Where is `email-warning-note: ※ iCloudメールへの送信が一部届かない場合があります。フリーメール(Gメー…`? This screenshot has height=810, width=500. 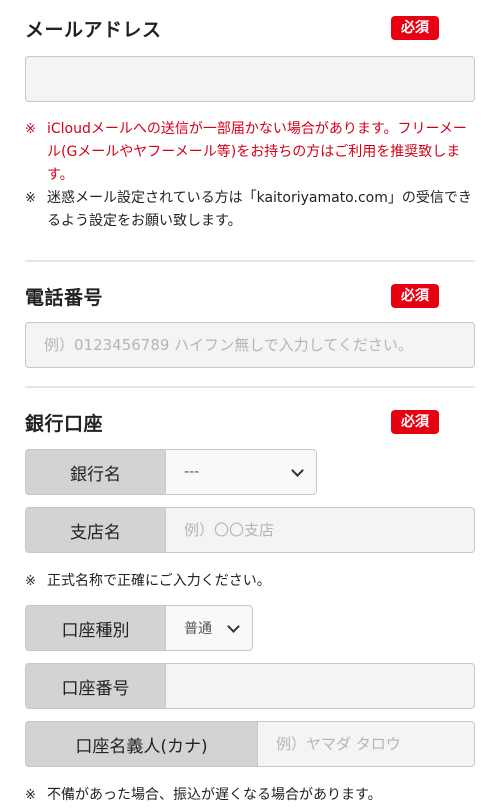 email-warning-note: ※ iCloudメールへの送信が一部届かない場合があります。フリーメール(Gメー… is located at coordinates (250, 152).